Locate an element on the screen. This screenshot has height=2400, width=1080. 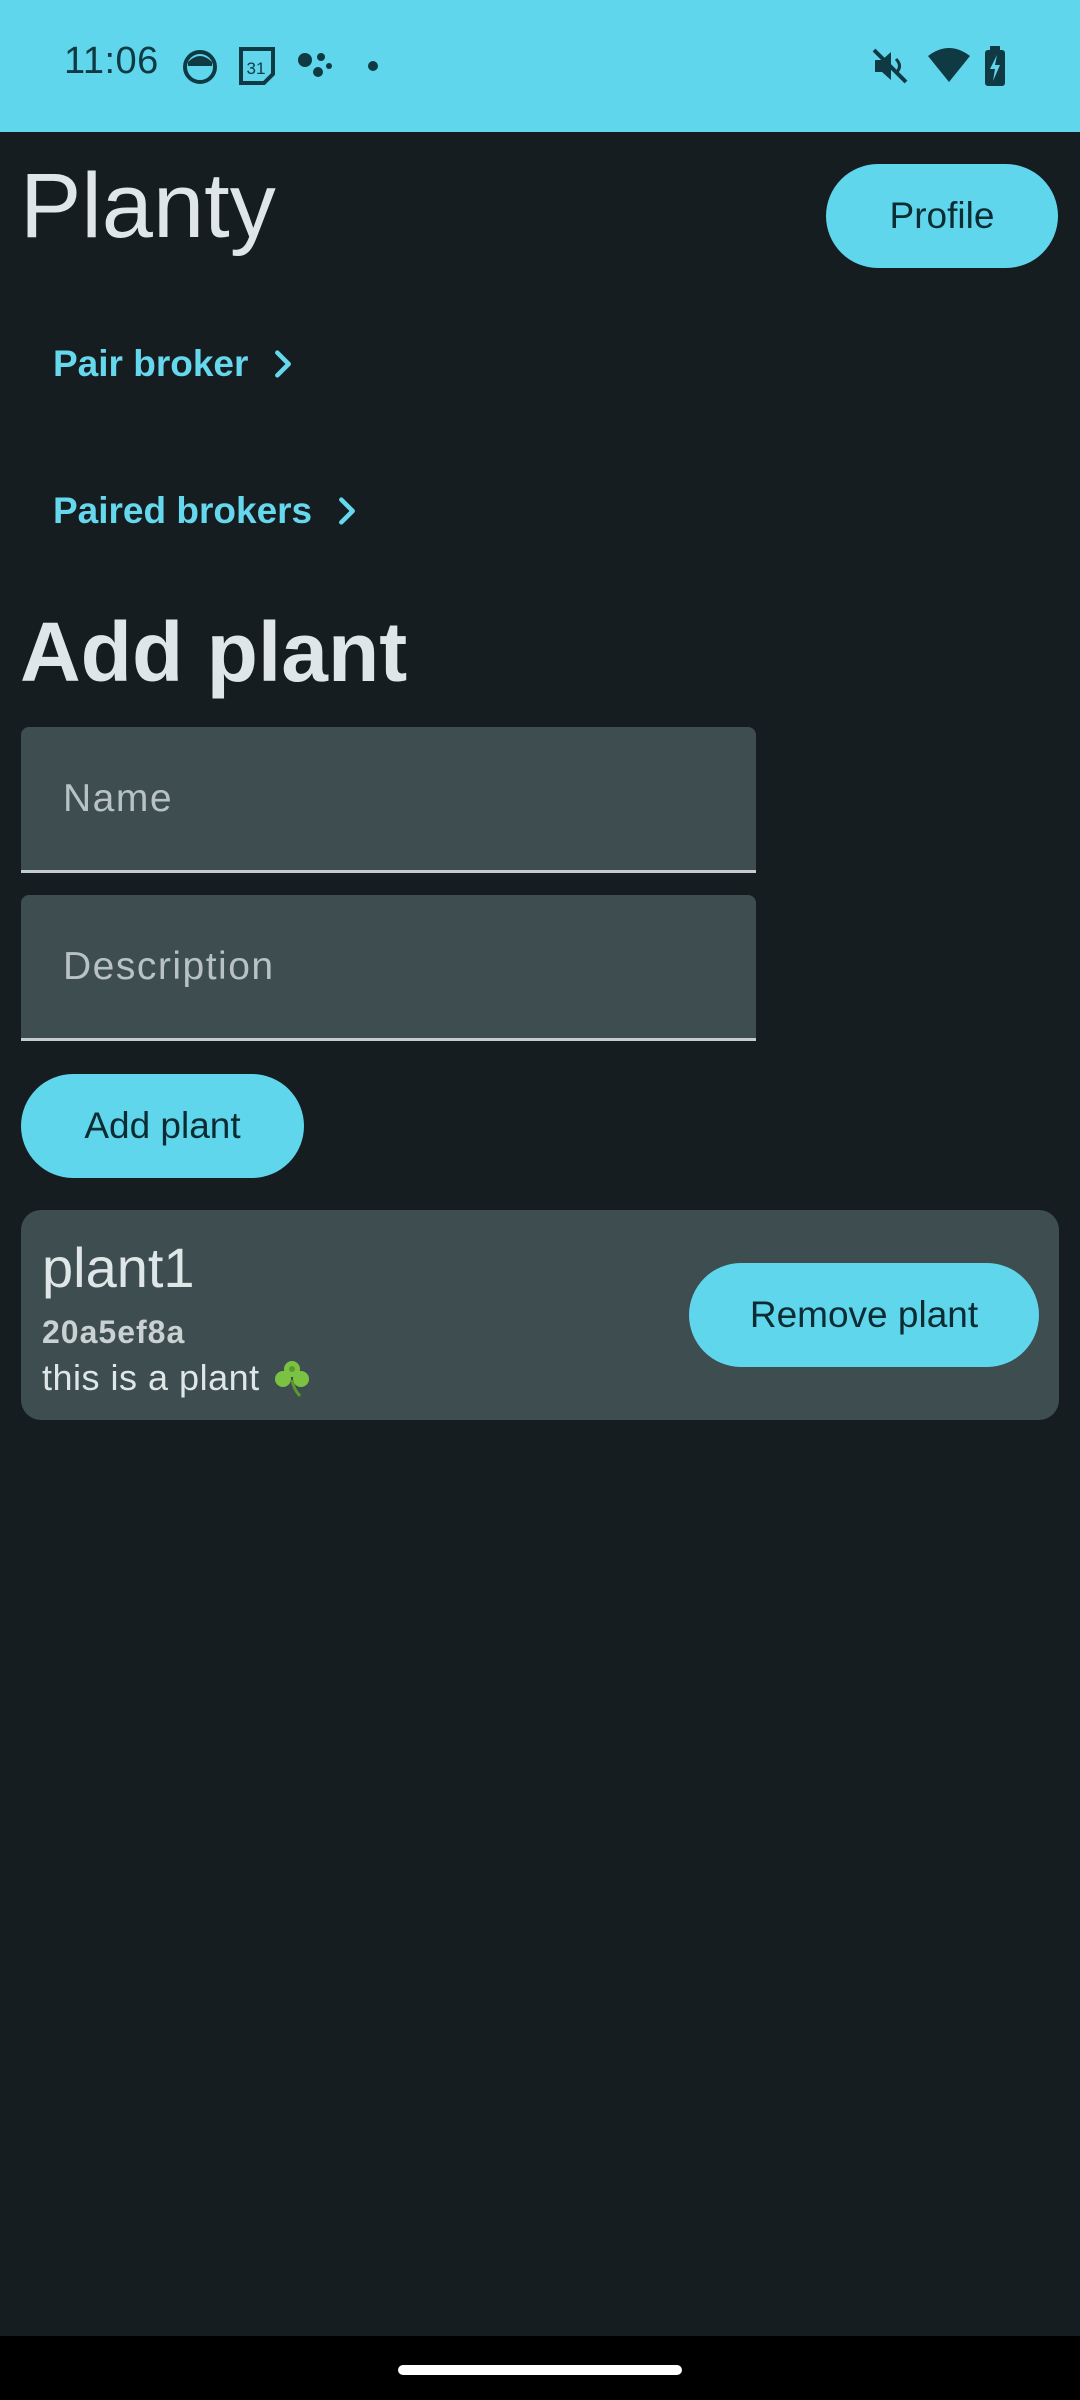
clover-icon is located at coordinates (291, 1379).